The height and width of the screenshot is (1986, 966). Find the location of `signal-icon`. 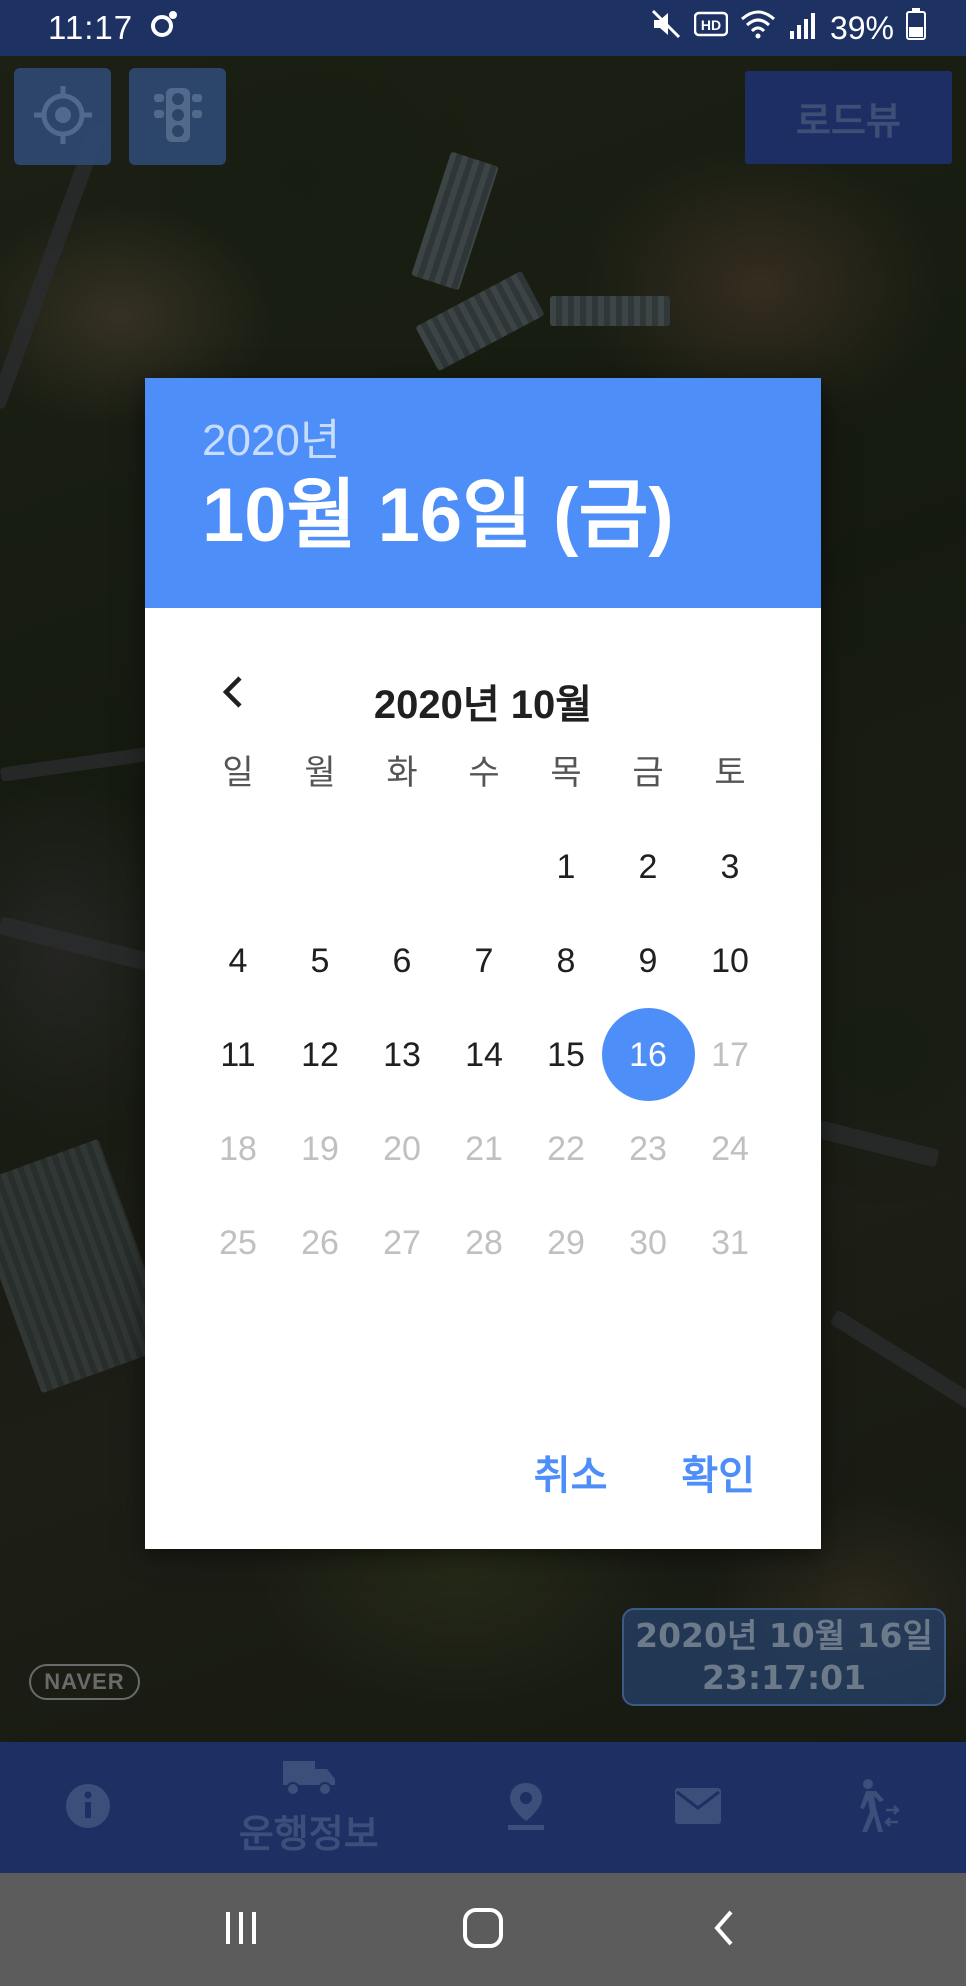

signal-icon is located at coordinates (803, 28).